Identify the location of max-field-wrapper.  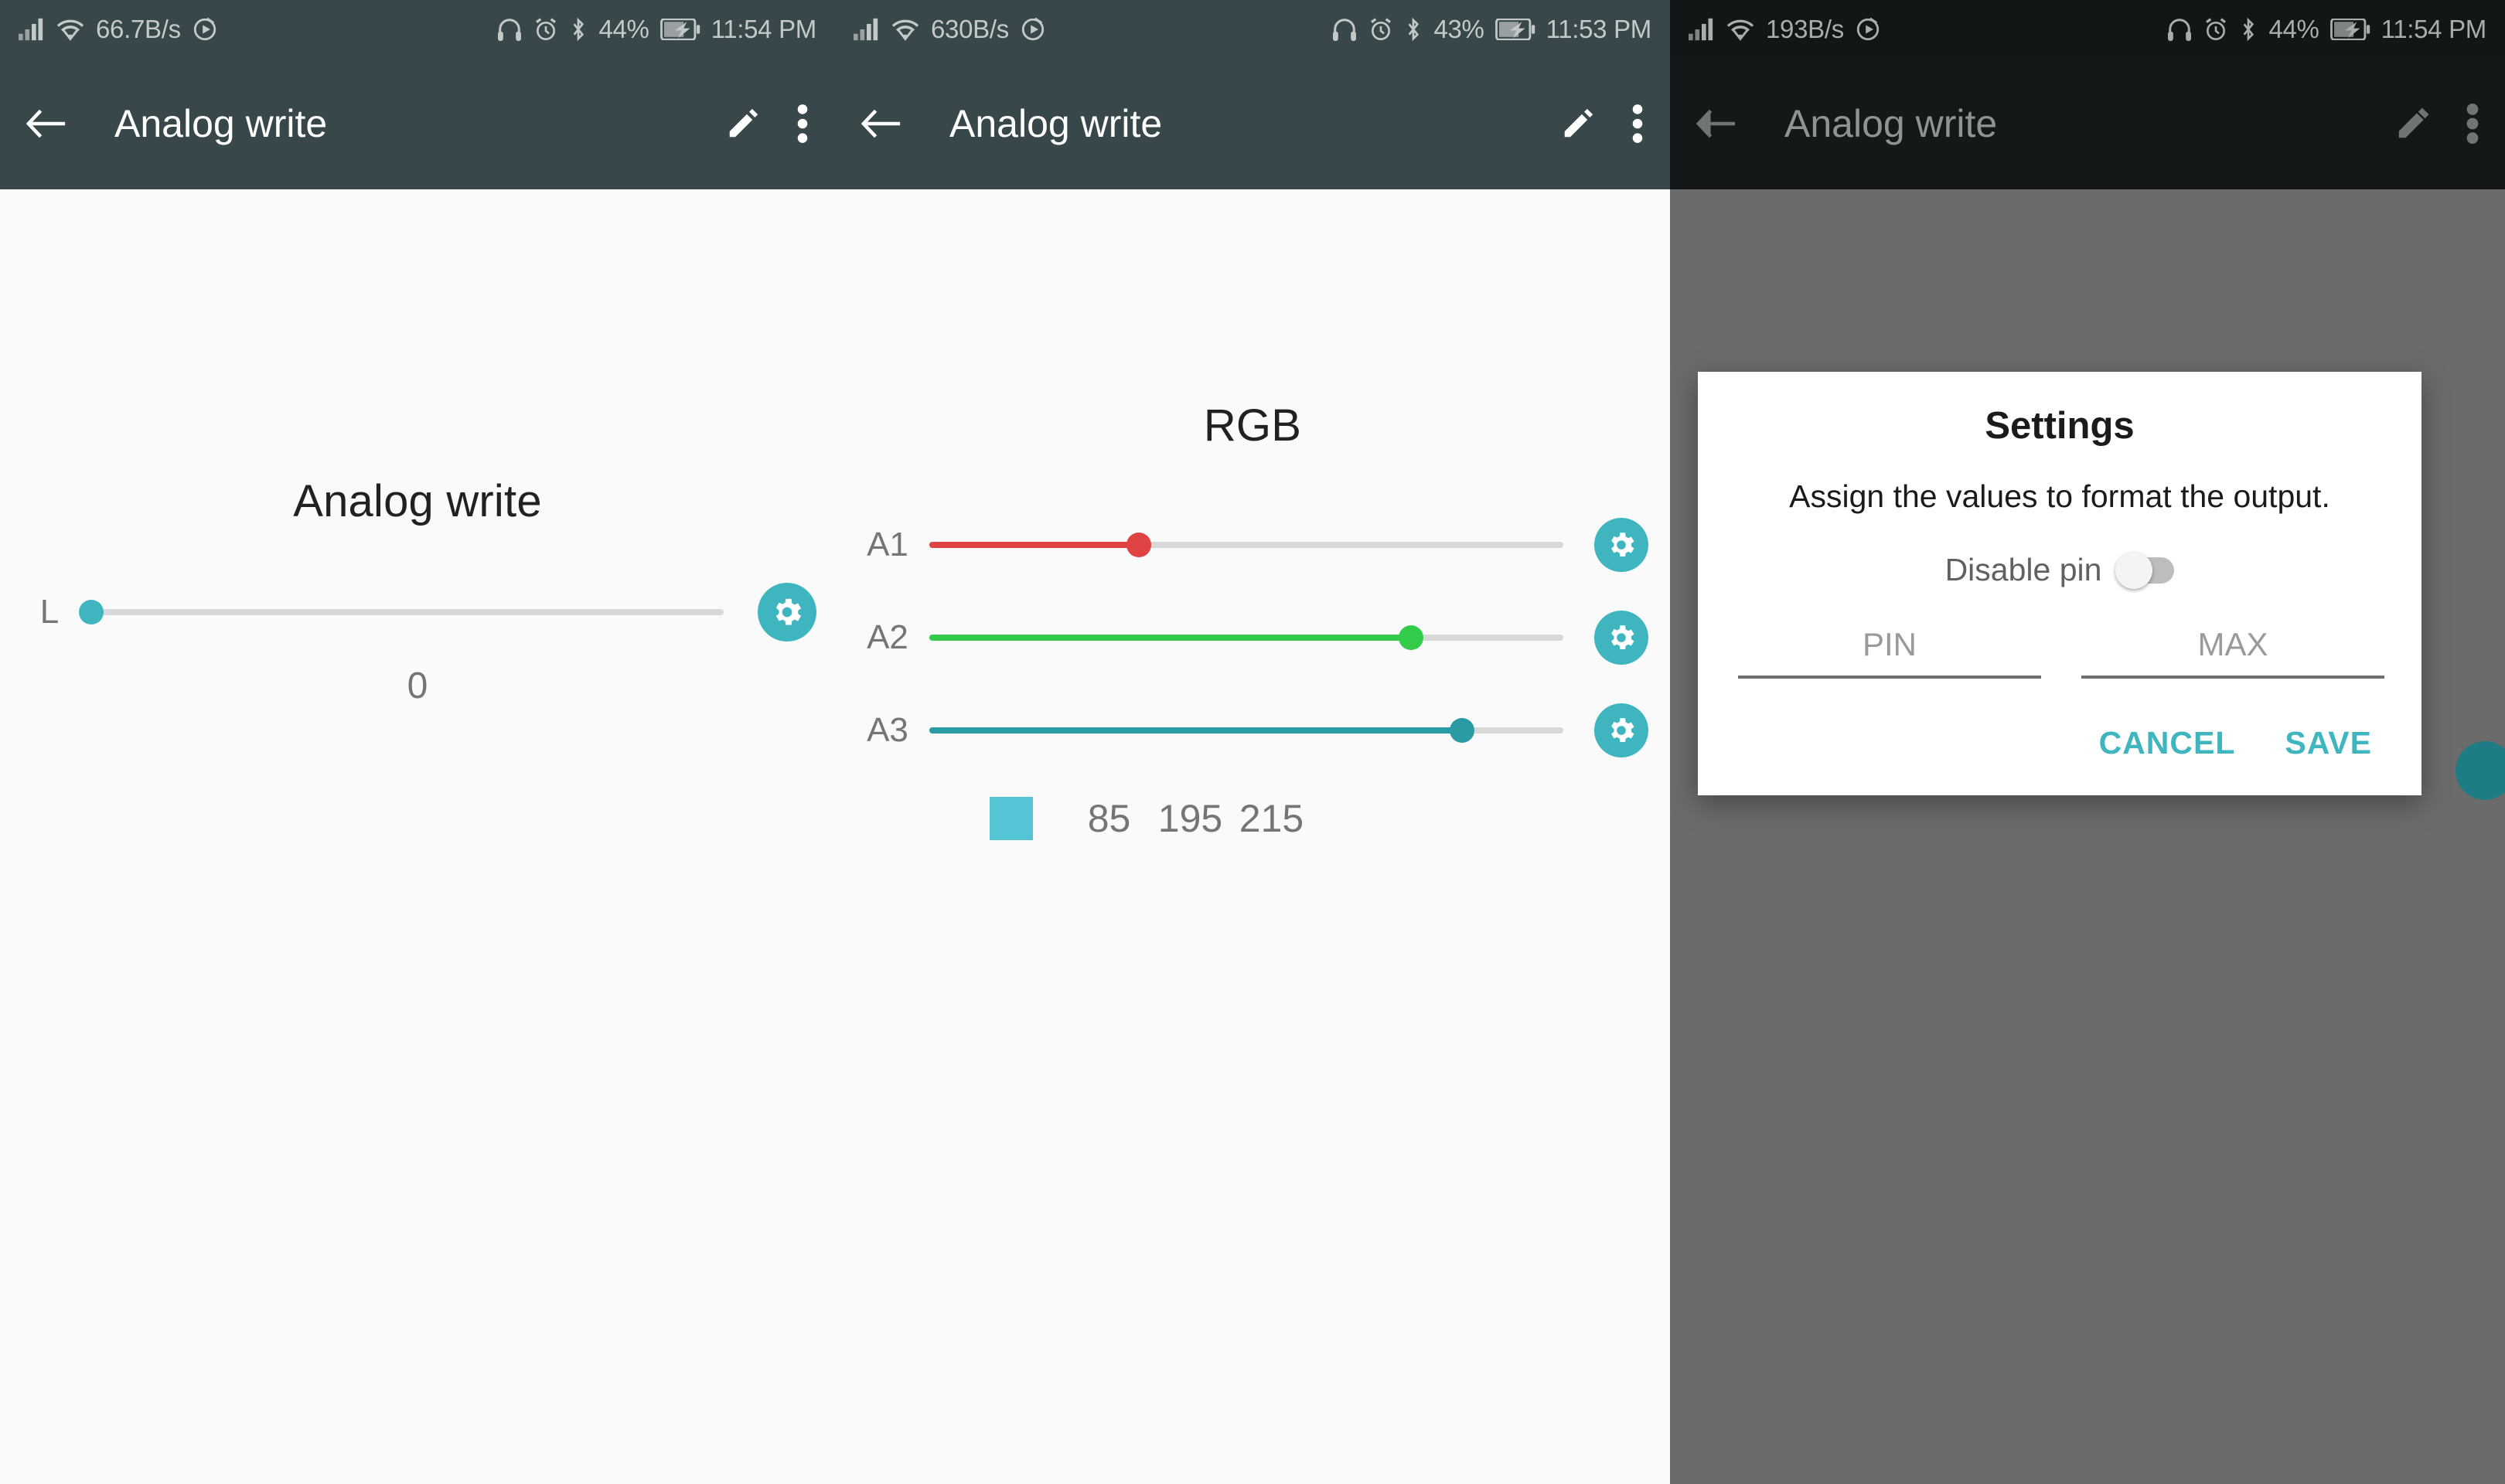
(2232, 652).